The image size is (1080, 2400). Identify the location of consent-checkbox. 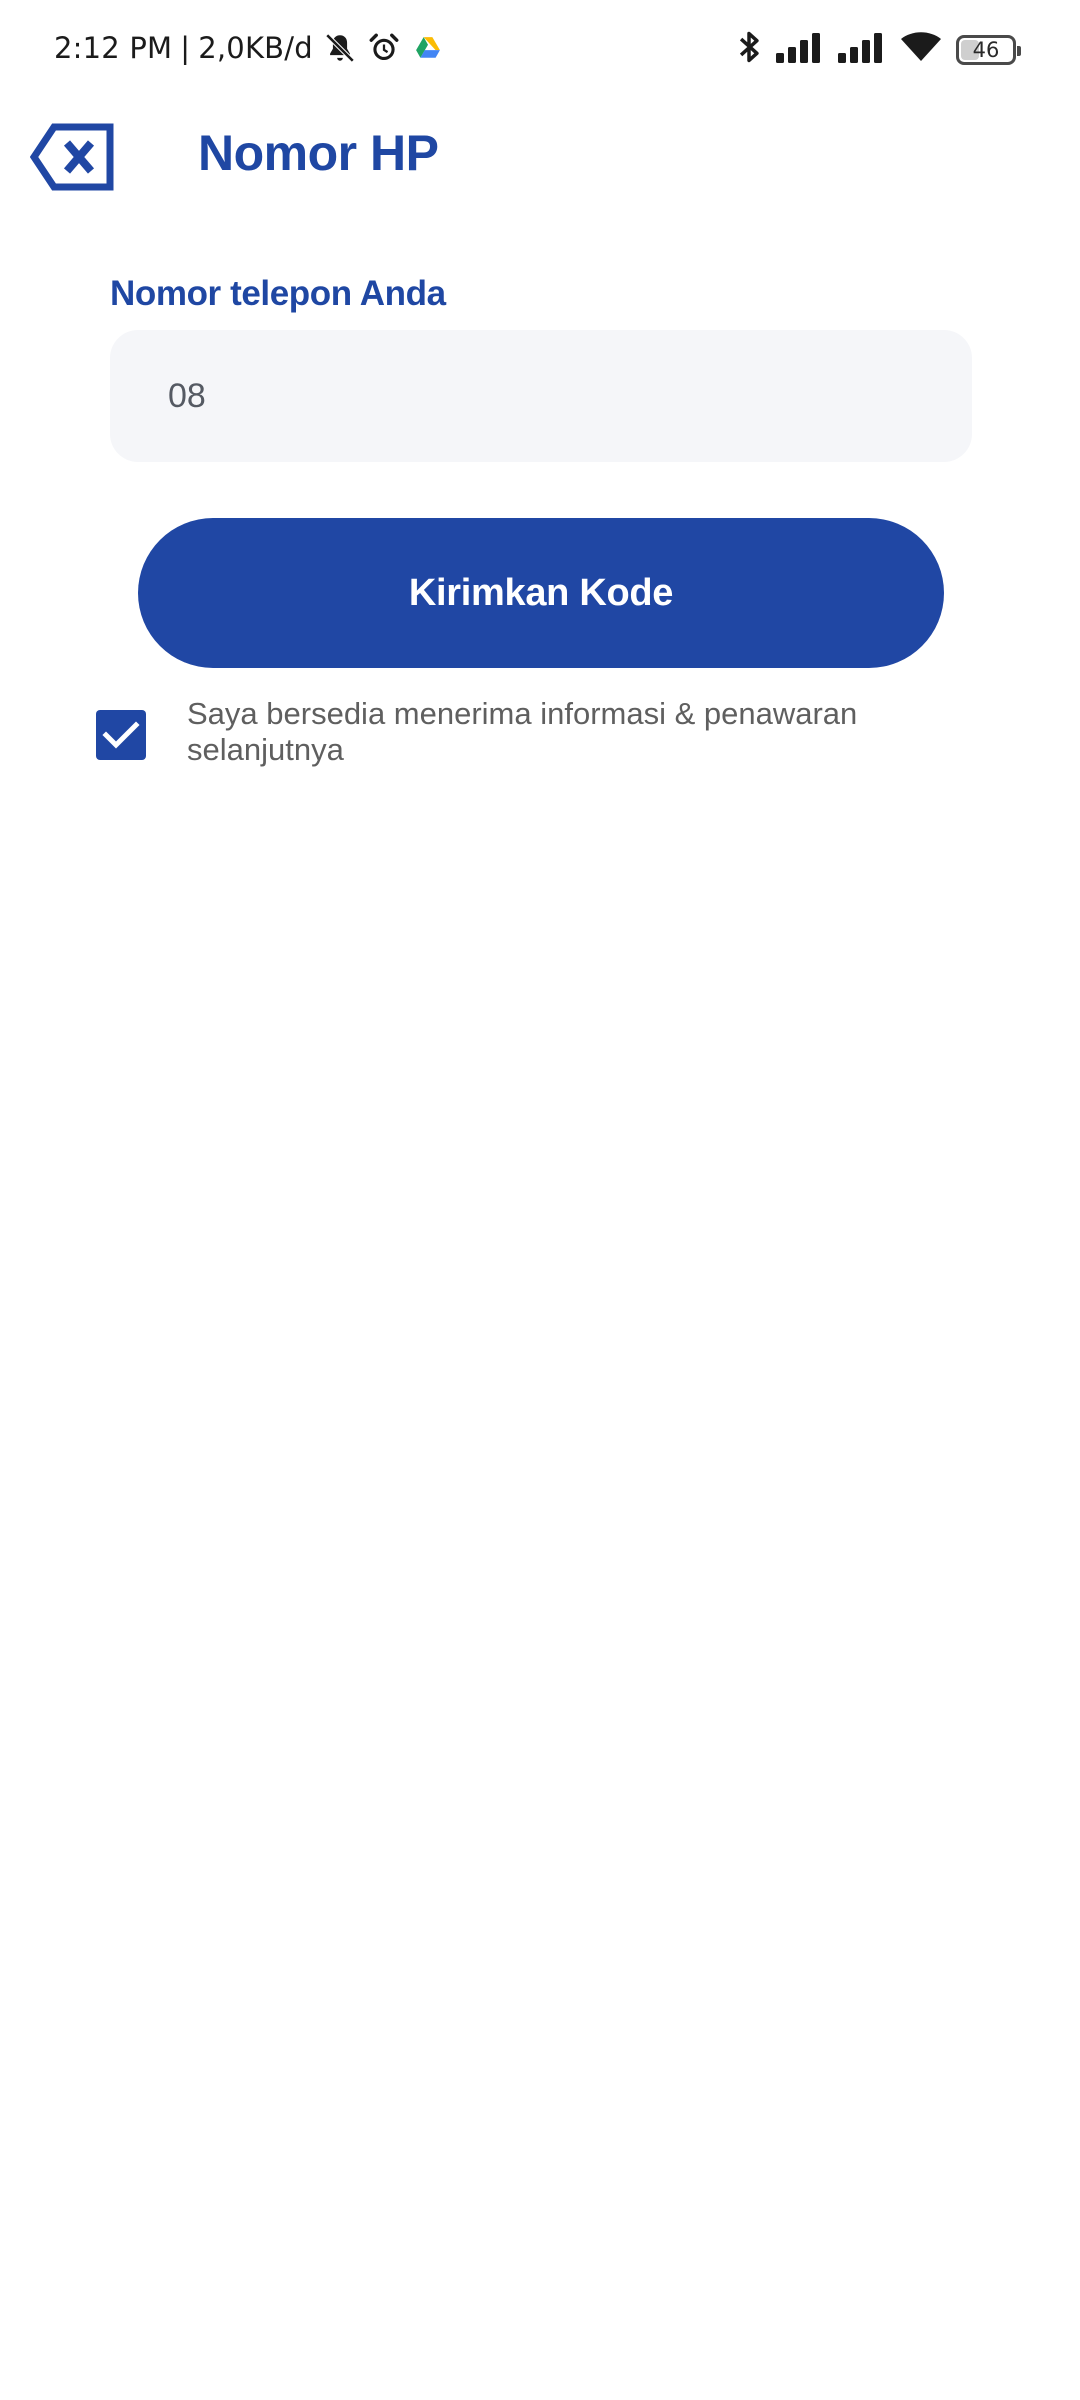
(121, 735).